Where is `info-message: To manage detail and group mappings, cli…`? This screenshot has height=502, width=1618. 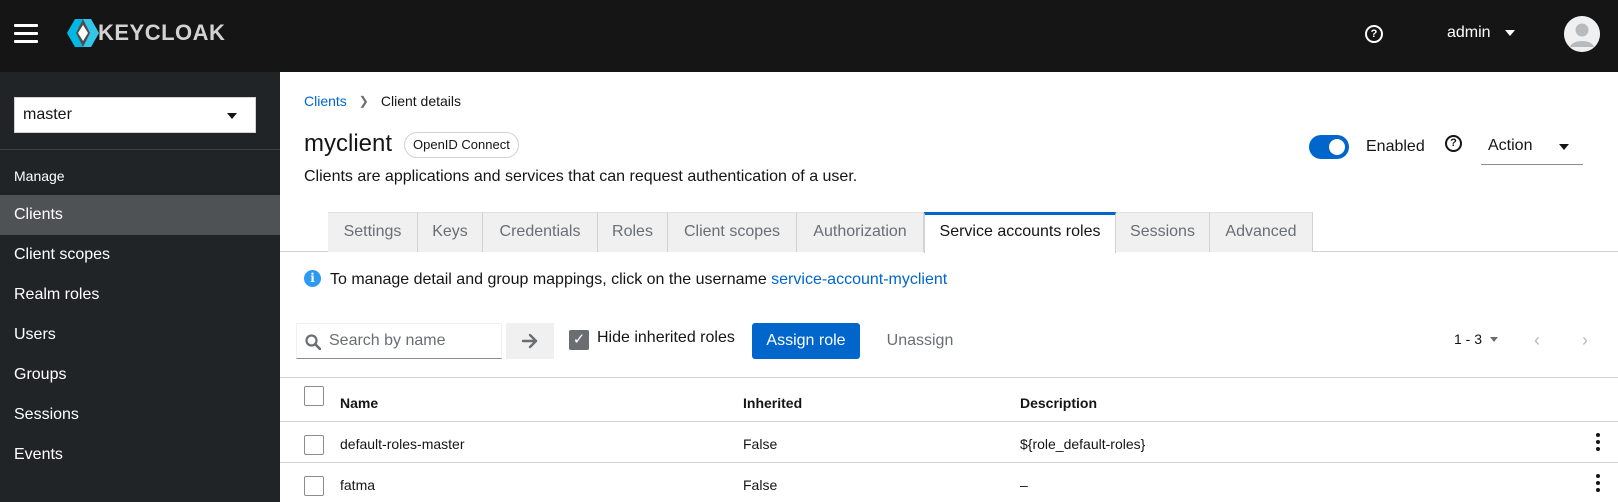
info-message: To manage detail and group mappings, cli… is located at coordinates (638, 280).